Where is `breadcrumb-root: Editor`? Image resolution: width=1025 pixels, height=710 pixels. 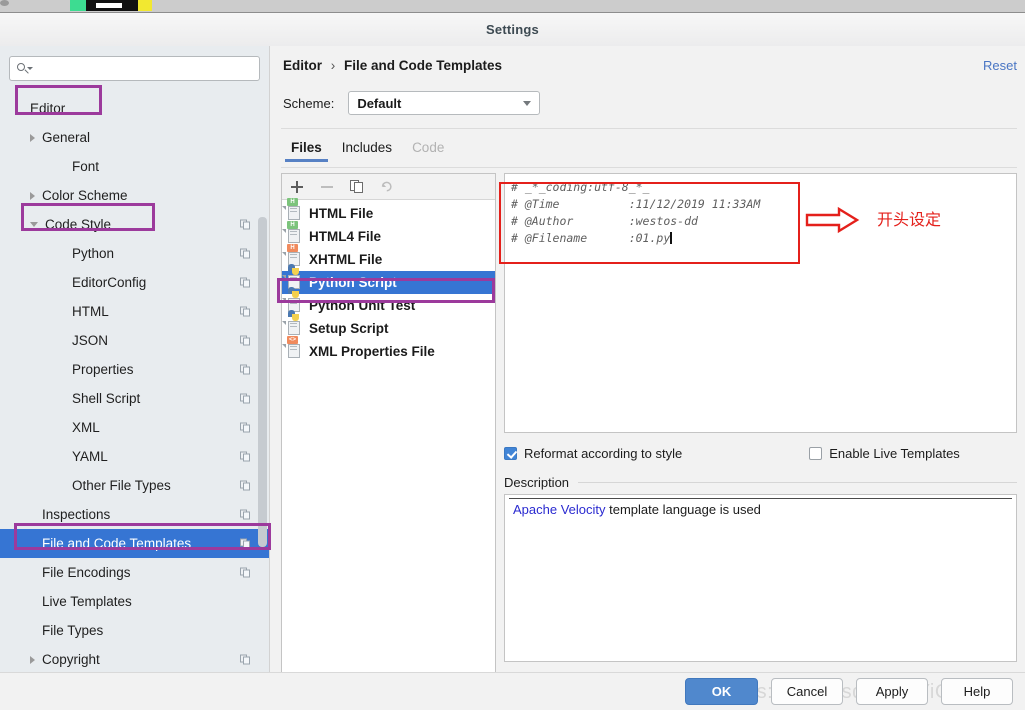
breadcrumb-root: Editor is located at coordinates (302, 65).